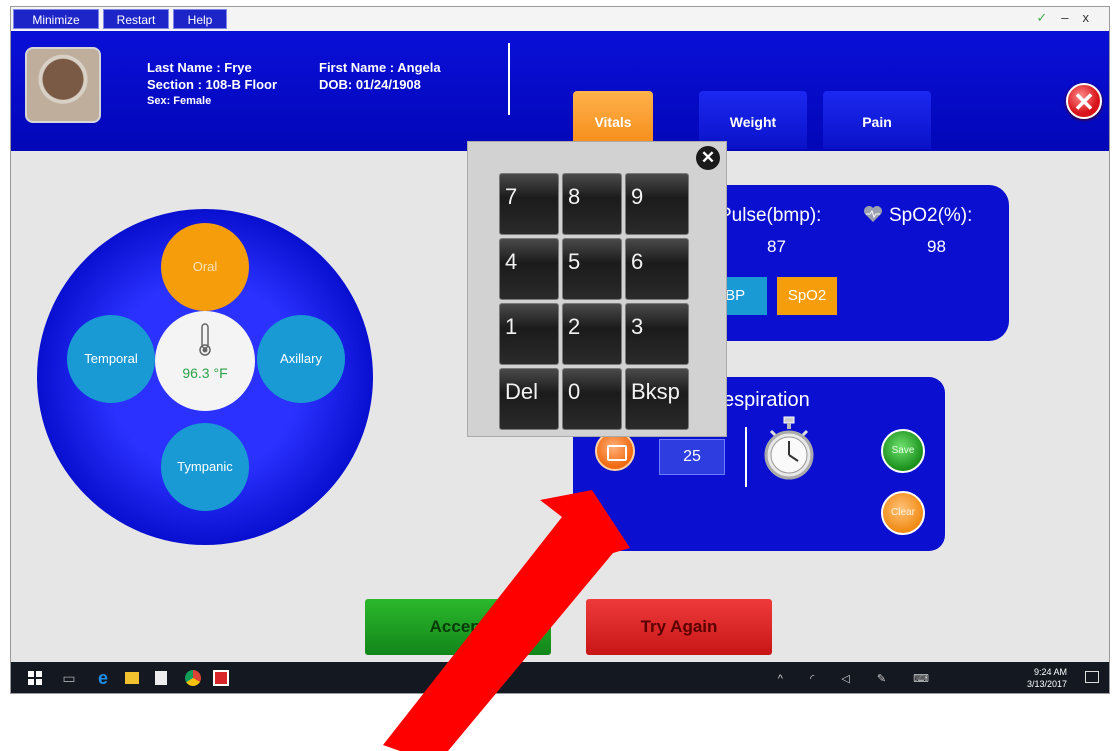  I want to click on numeric-keypad-popup: ✕ 7 8 9 4 5 6 1 2 3 Del 0 Bksp, so click(597, 289).